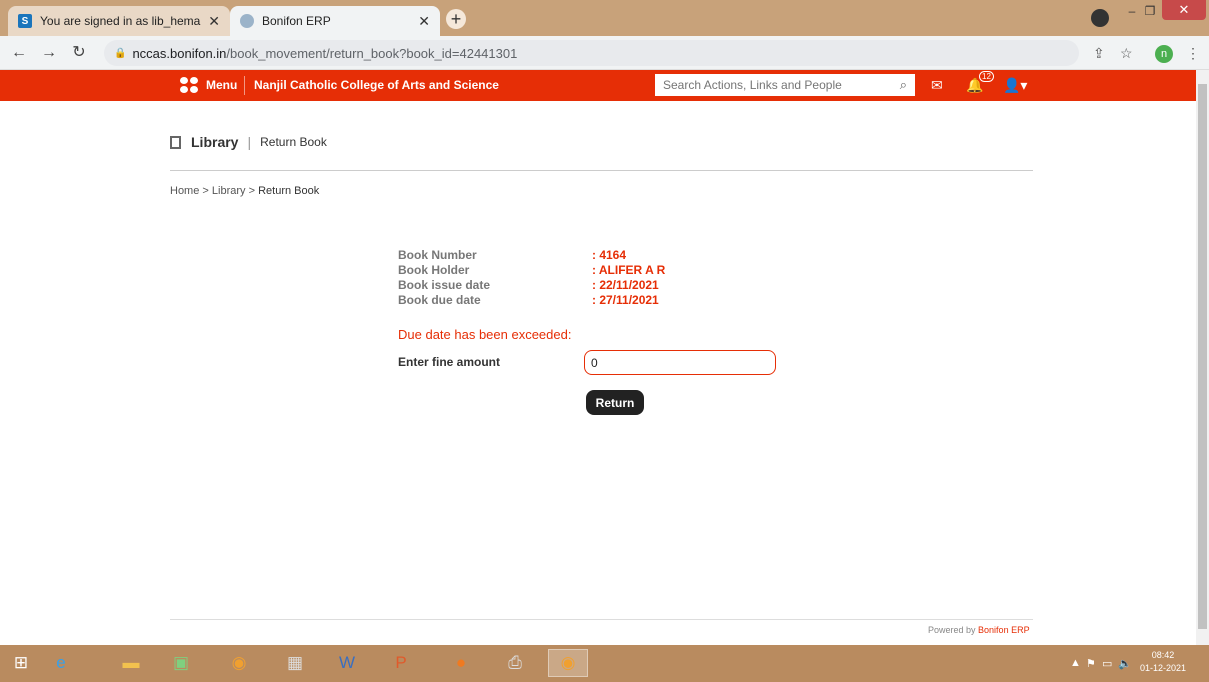  Describe the element at coordinates (444, 285) in the screenshot. I see `field-label: Book issue date` at that location.